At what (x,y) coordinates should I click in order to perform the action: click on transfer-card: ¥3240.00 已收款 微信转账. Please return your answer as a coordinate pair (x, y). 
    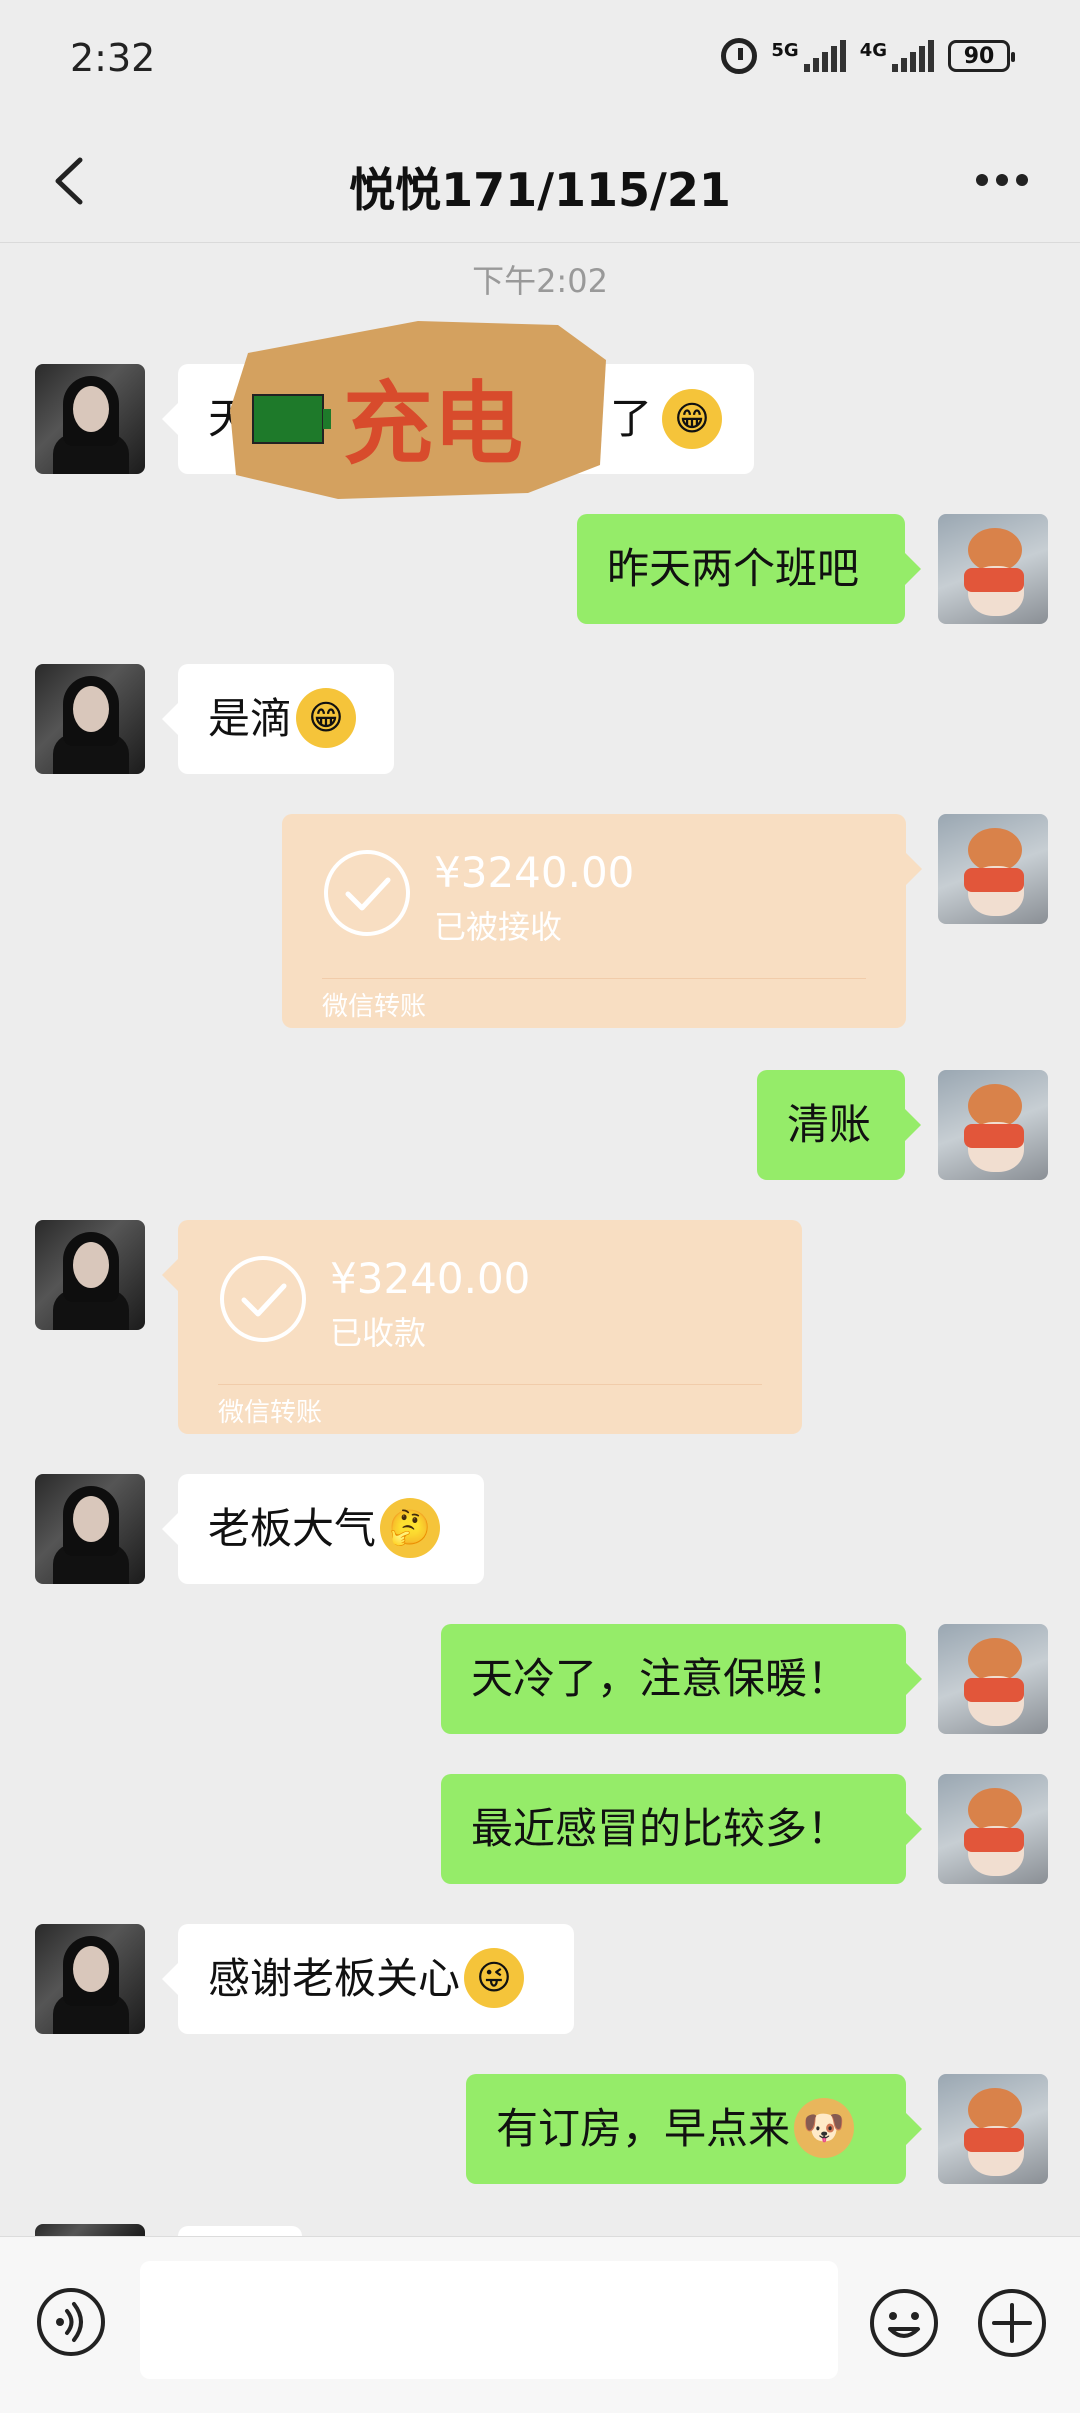
    Looking at the image, I should click on (482, 1327).